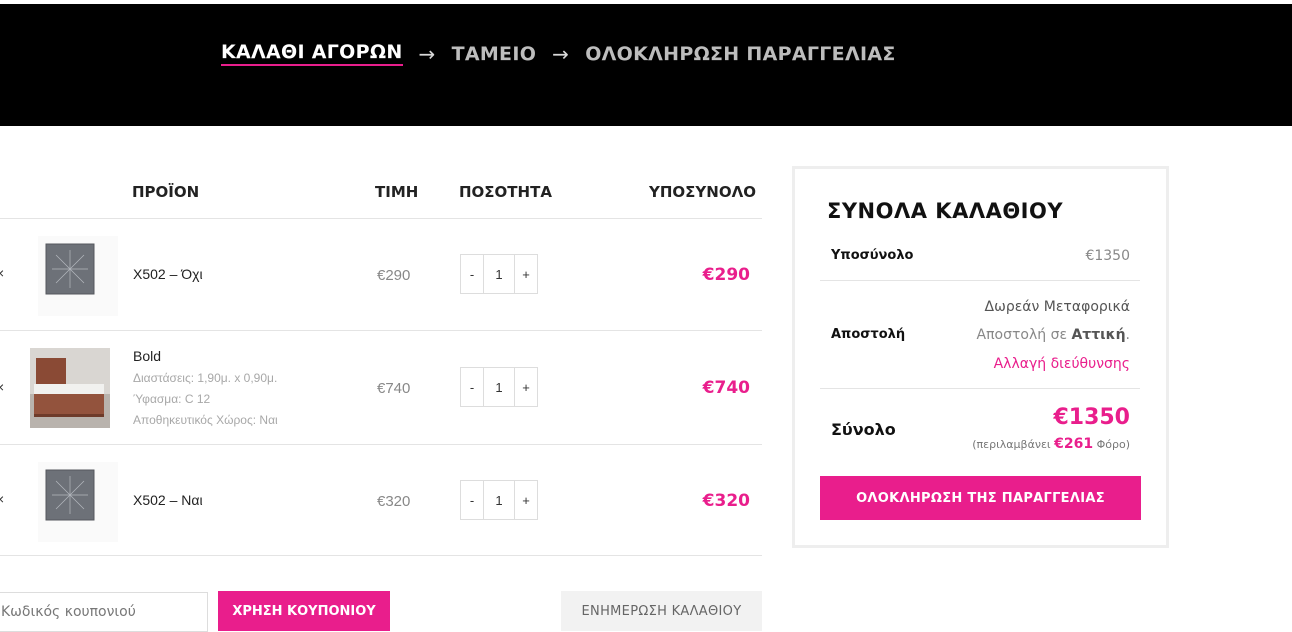 This screenshot has width=1292, height=632. I want to click on subtotal-value: €1350, so click(1107, 256).